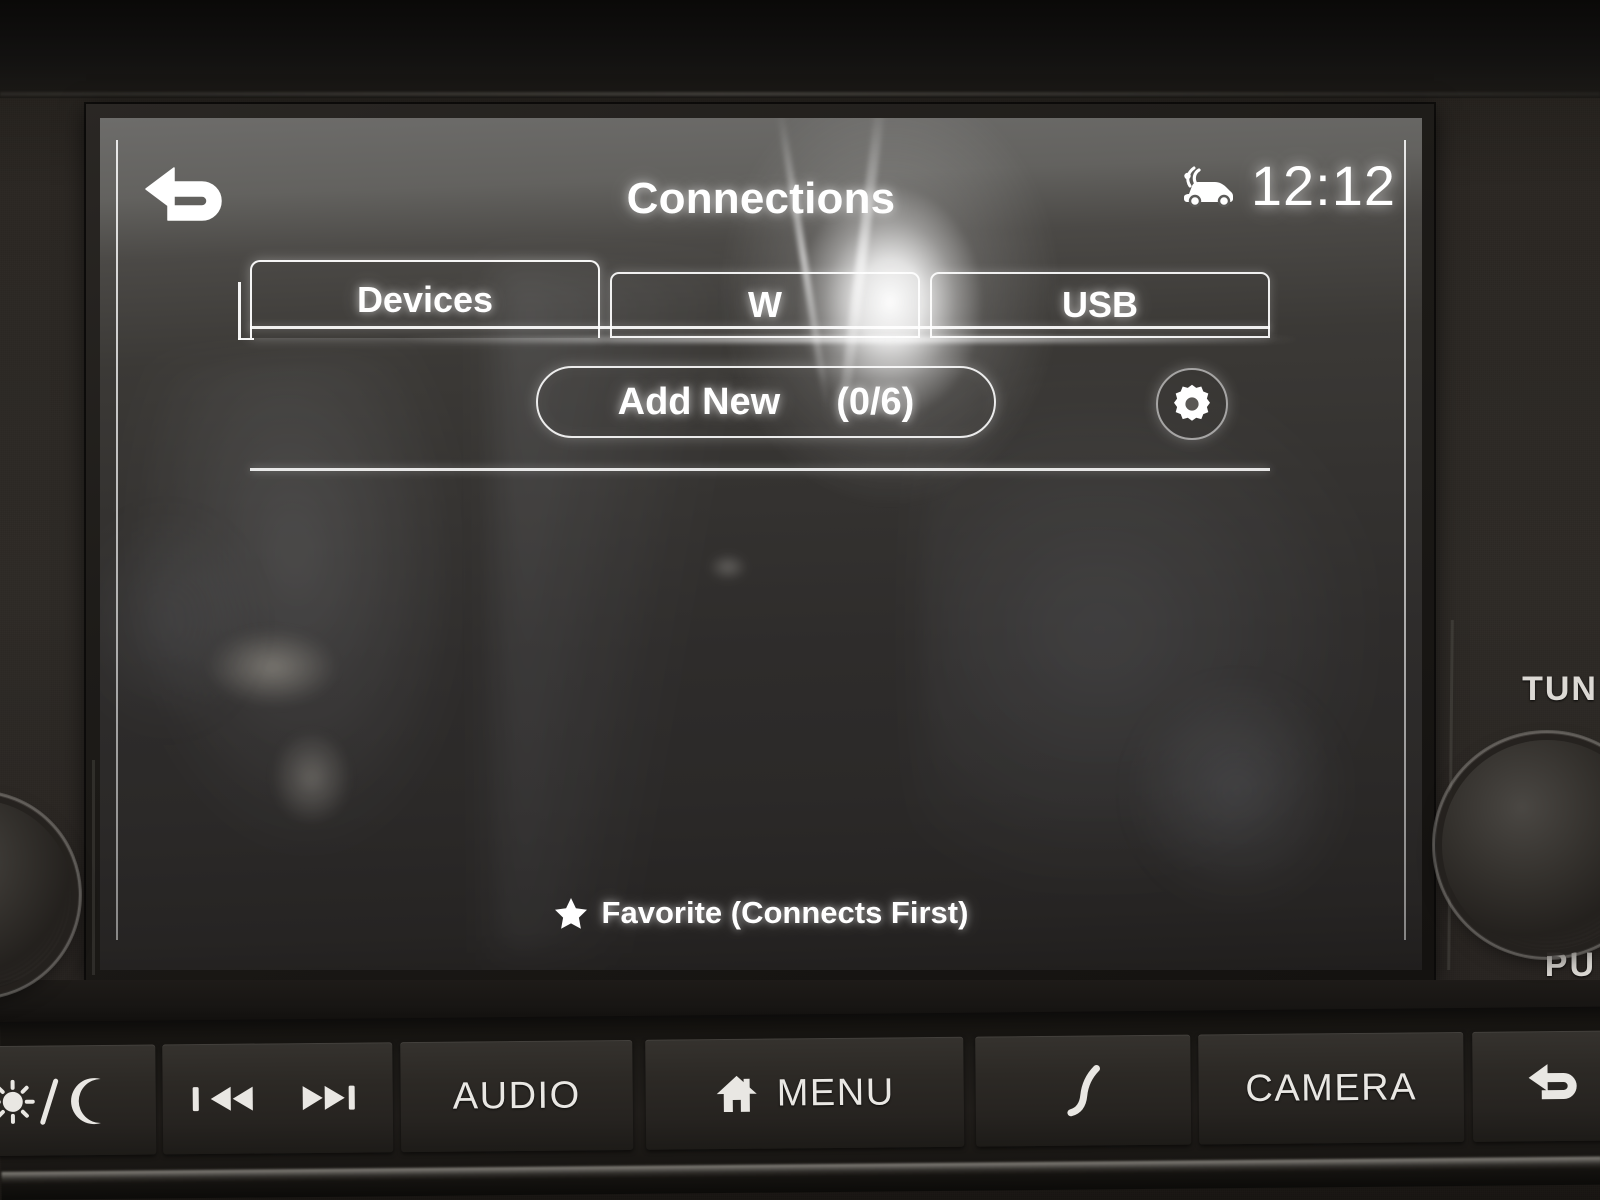 Image resolution: width=1600 pixels, height=1200 pixels. I want to click on ui-frame-right-rail, so click(1405, 540).